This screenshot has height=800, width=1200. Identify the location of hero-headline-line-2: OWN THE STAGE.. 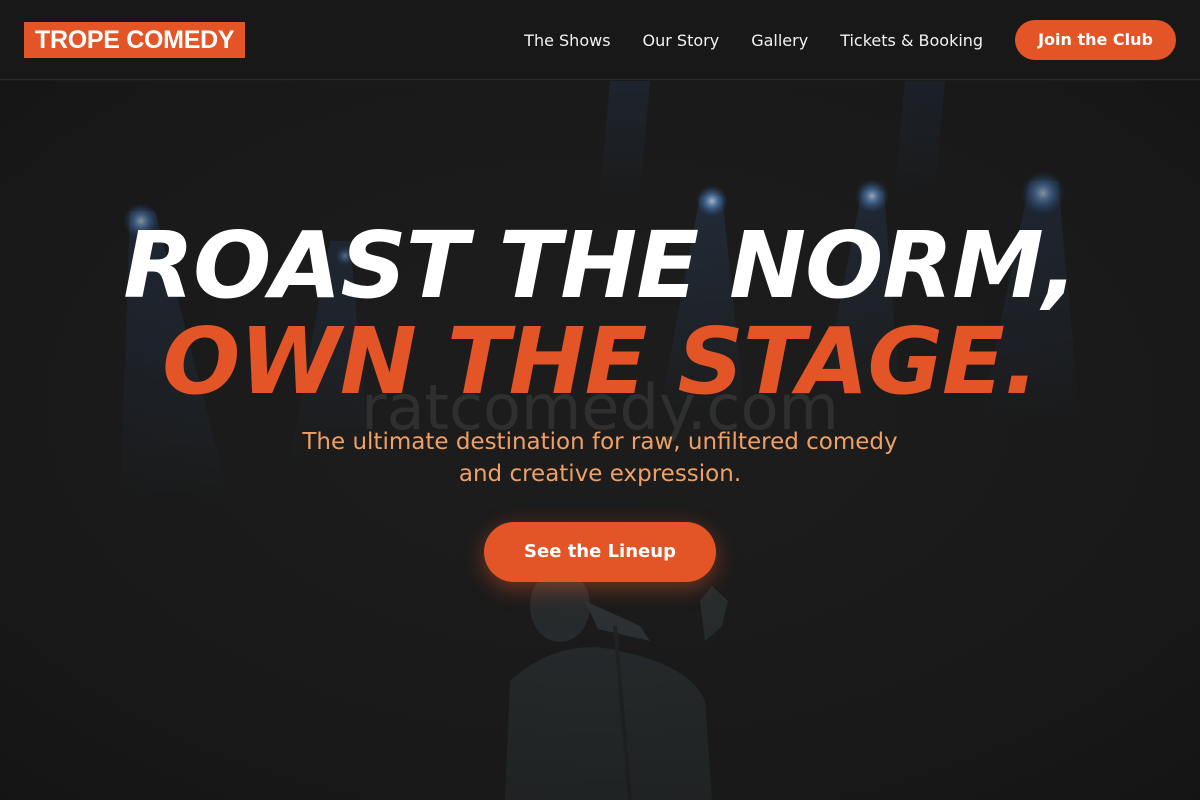
(600, 361).